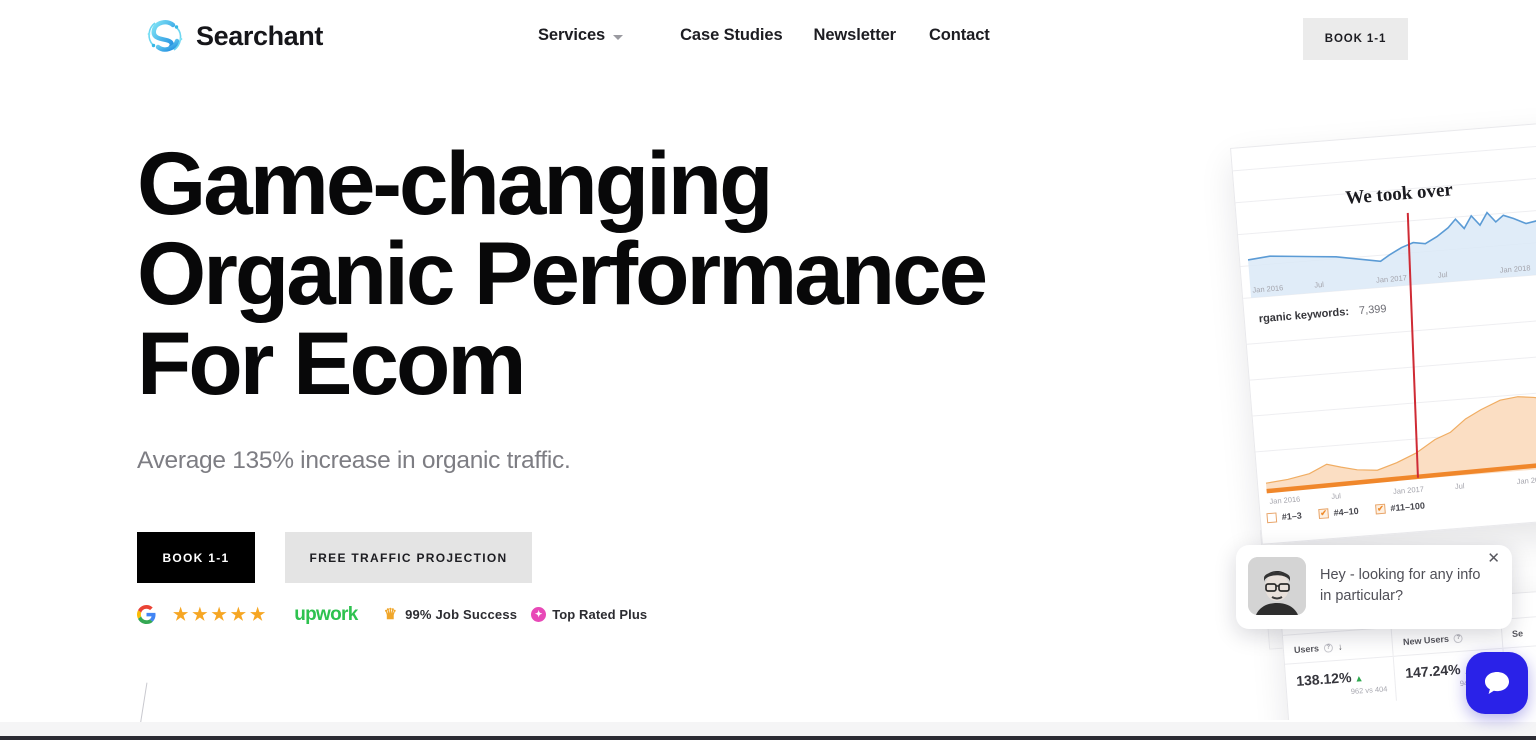 The width and height of the screenshot is (1536, 740). I want to click on hero-book-button: BOOK 1-1, so click(196, 557).